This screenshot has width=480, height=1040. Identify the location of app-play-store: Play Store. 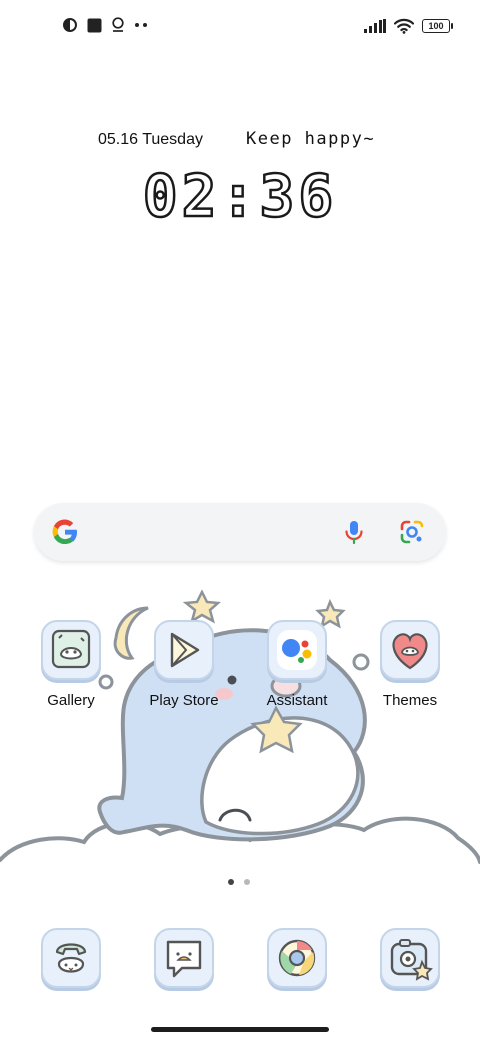
(184, 664).